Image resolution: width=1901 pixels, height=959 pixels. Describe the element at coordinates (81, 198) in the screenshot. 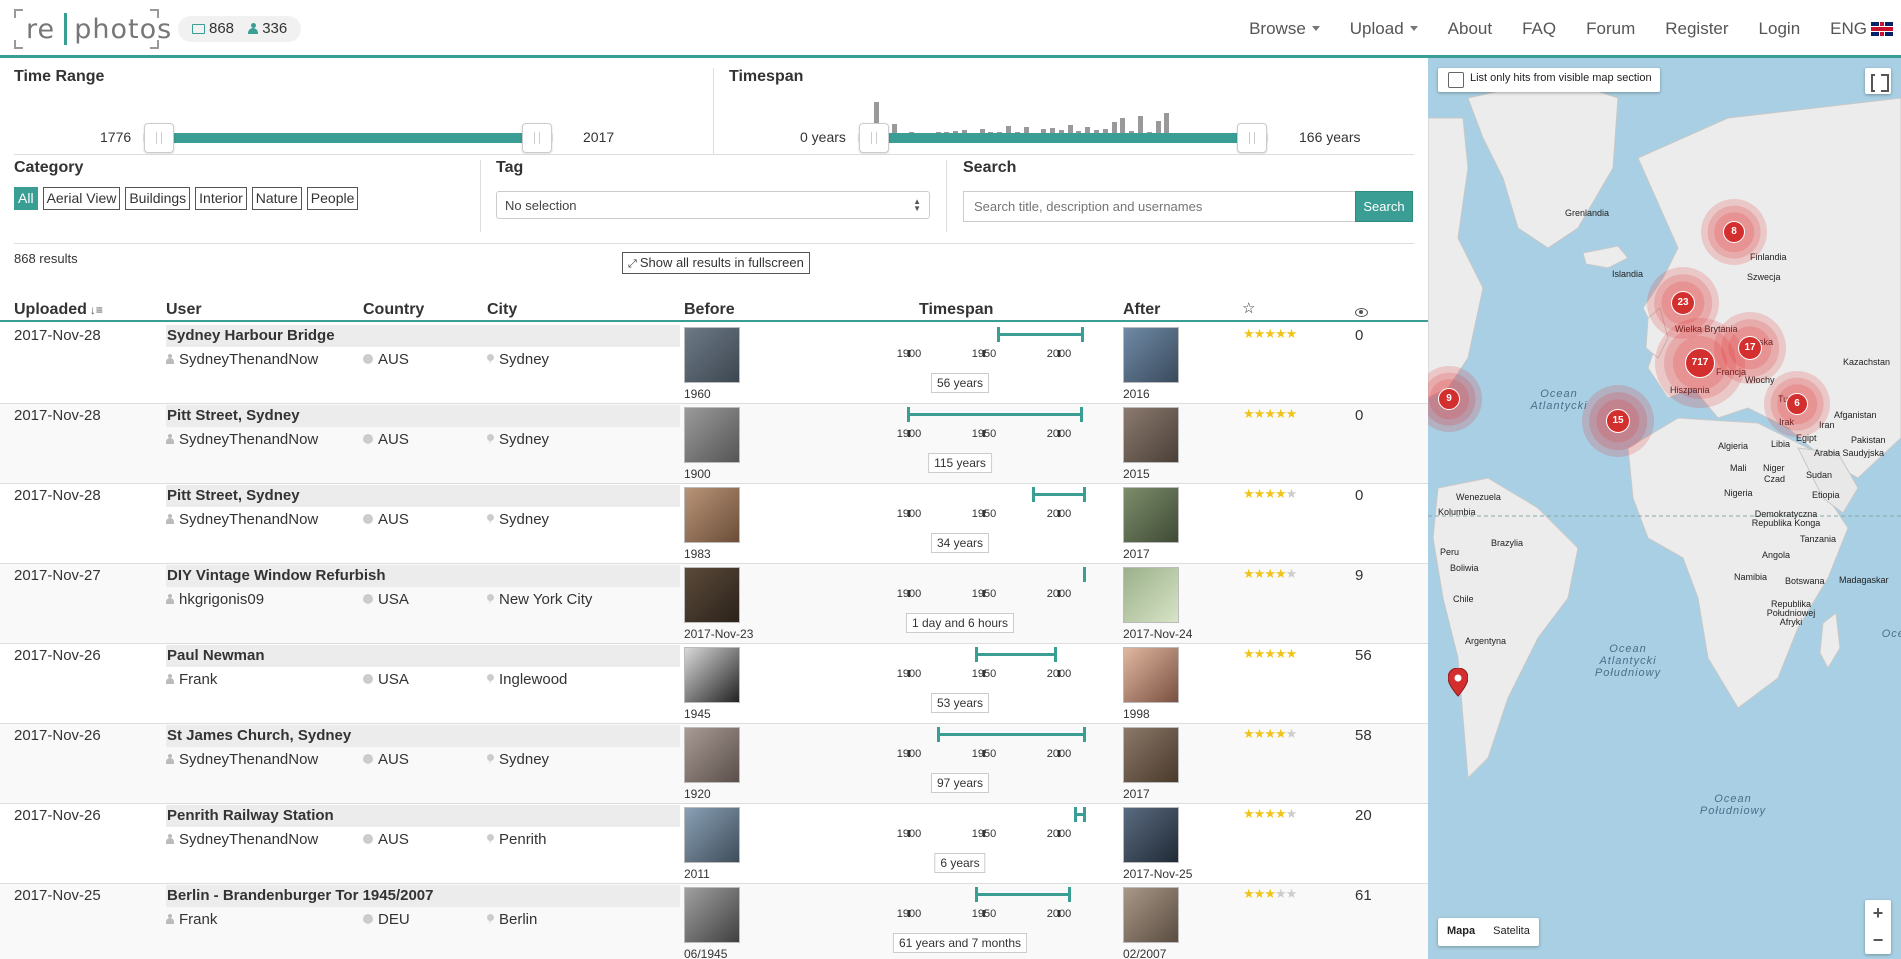

I see `category-aerial-view: Aerial View` at that location.